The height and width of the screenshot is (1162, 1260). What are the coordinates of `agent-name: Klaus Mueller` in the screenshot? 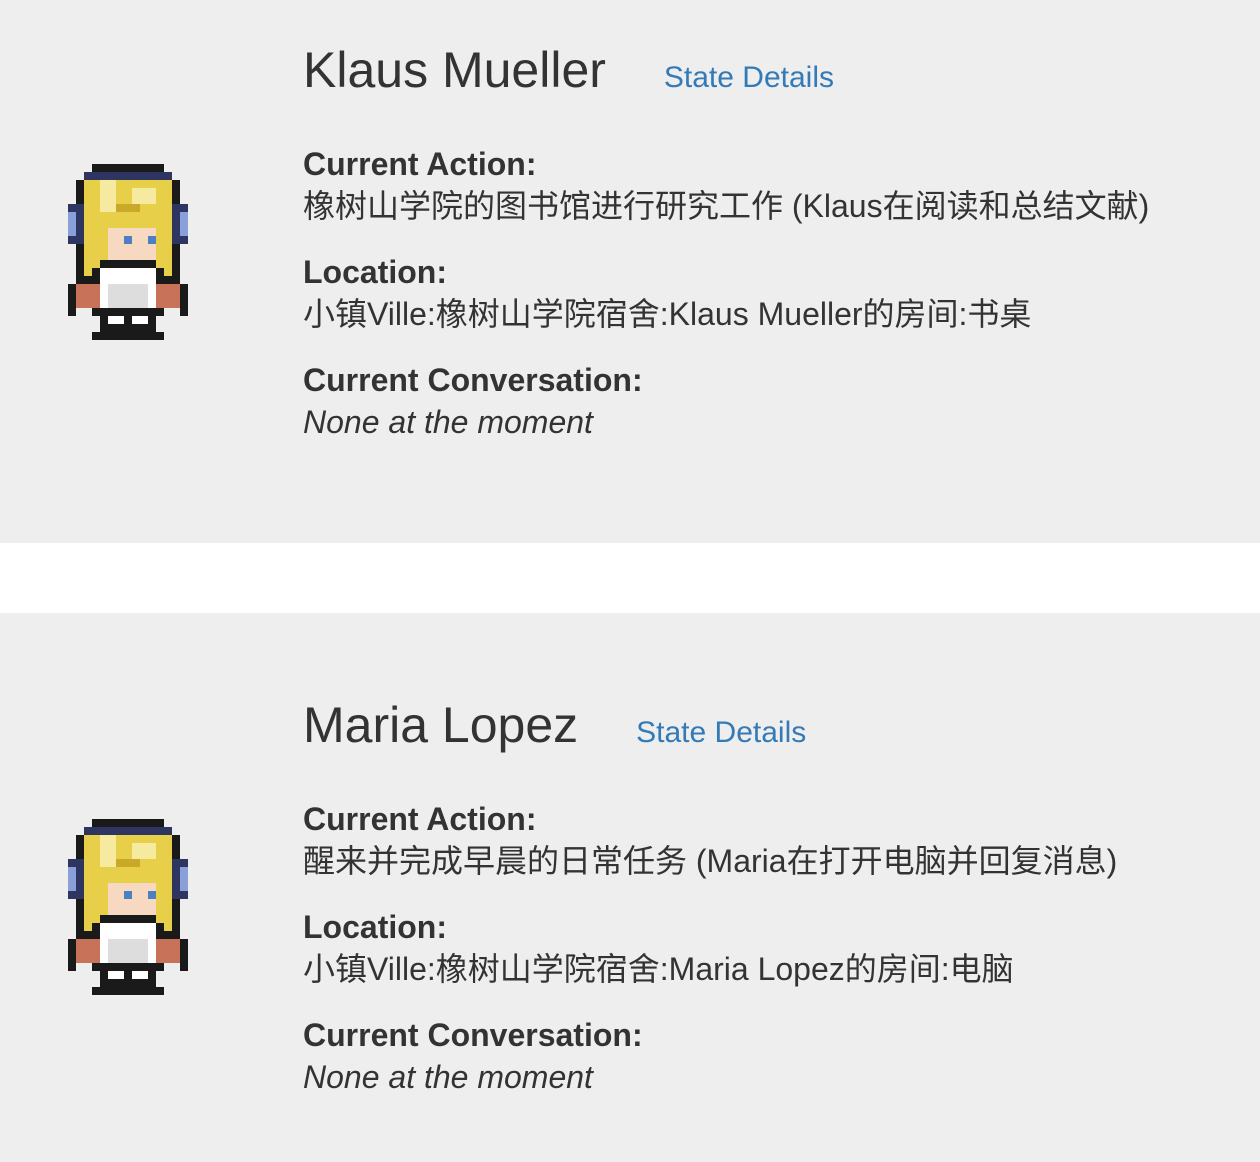 It's located at (454, 70).